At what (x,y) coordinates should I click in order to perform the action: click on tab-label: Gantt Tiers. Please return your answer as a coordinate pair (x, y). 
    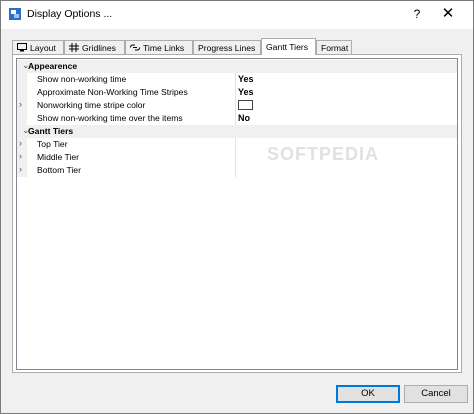
    Looking at the image, I should click on (287, 47).